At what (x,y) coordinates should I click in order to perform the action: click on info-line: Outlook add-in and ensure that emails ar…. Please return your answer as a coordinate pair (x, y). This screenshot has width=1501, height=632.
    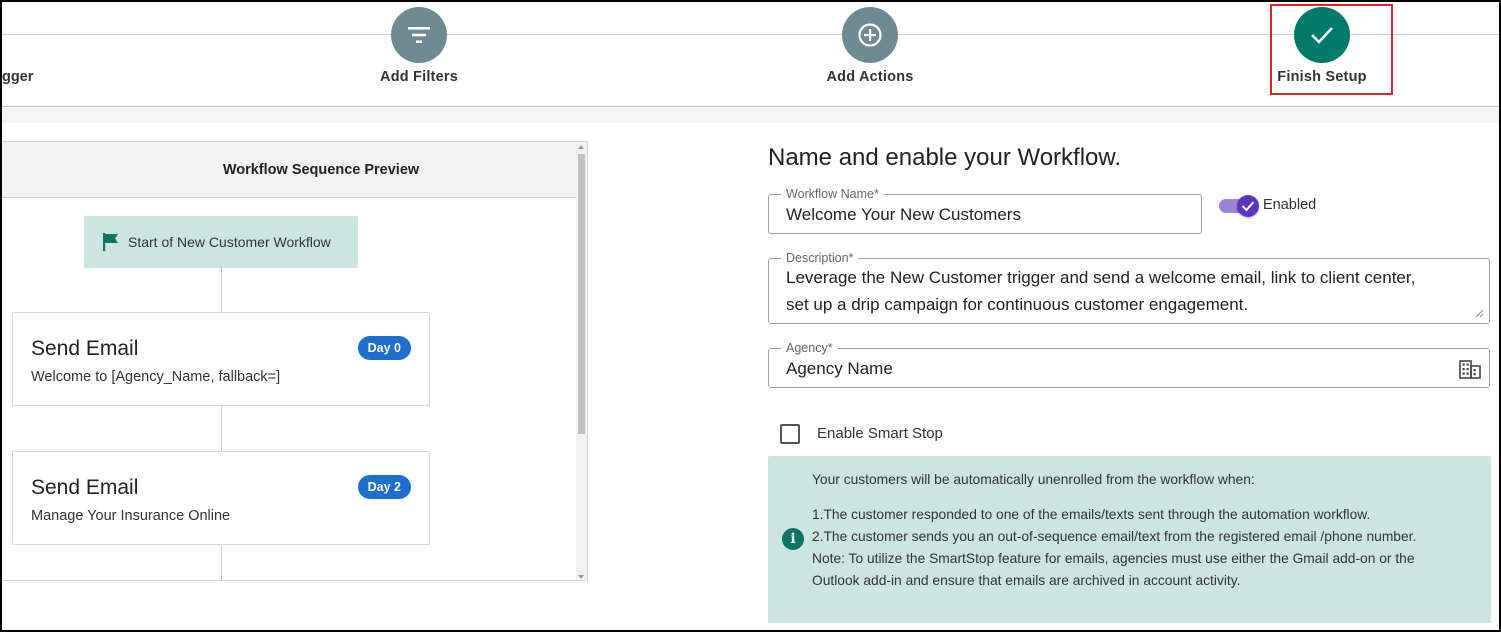
    Looking at the image, I should click on (1026, 580).